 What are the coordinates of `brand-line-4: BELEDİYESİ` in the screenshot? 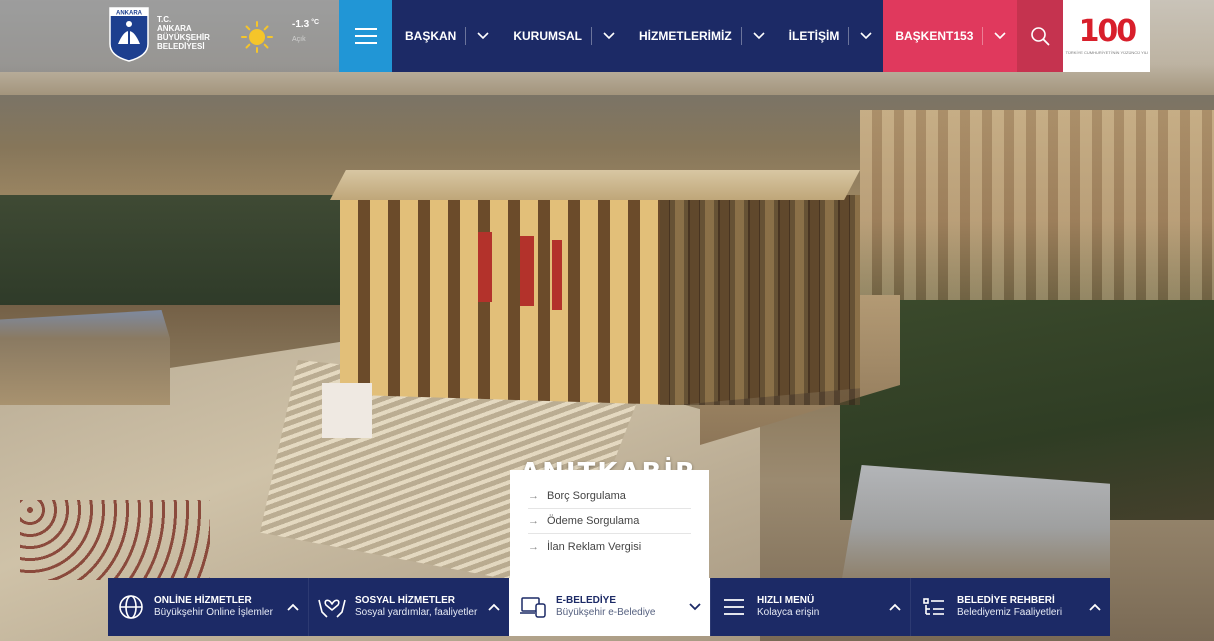 It's located at (181, 46).